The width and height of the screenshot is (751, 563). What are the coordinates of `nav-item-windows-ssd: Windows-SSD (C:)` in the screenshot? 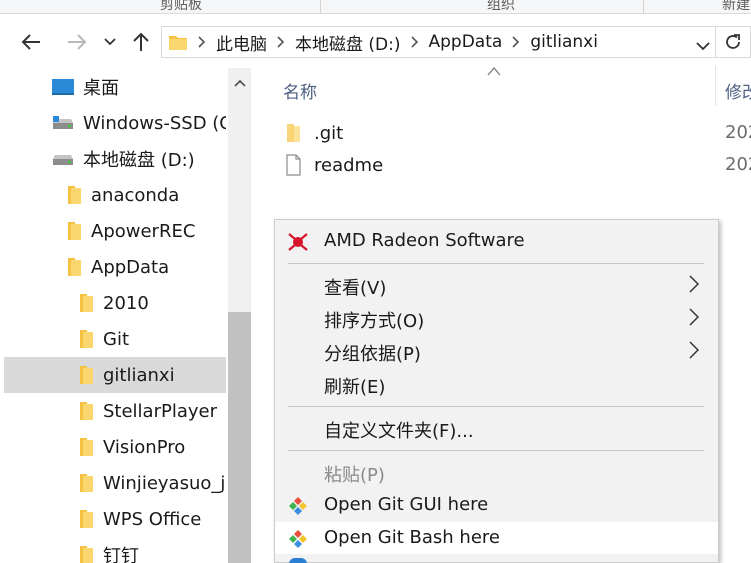 It's located at (115, 123).